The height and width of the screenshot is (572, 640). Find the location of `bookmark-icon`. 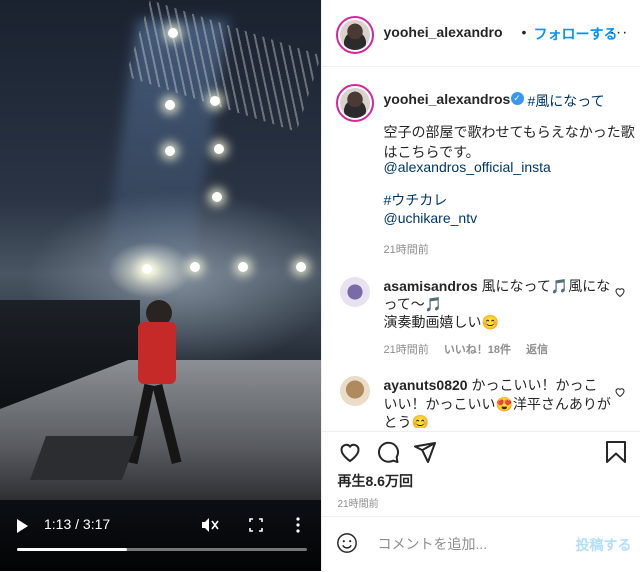

bookmark-icon is located at coordinates (616, 452).